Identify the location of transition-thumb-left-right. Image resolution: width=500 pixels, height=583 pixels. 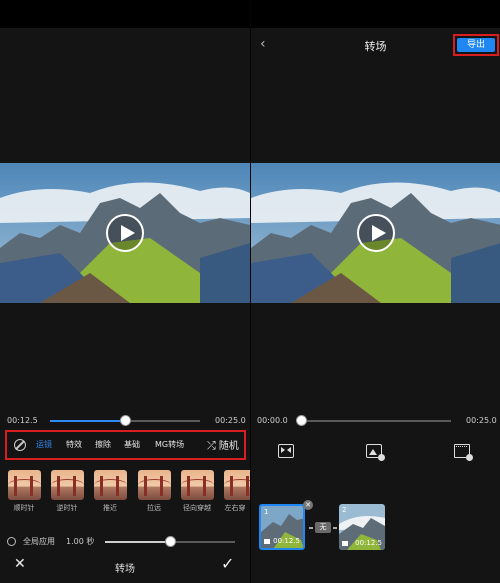
(237, 485).